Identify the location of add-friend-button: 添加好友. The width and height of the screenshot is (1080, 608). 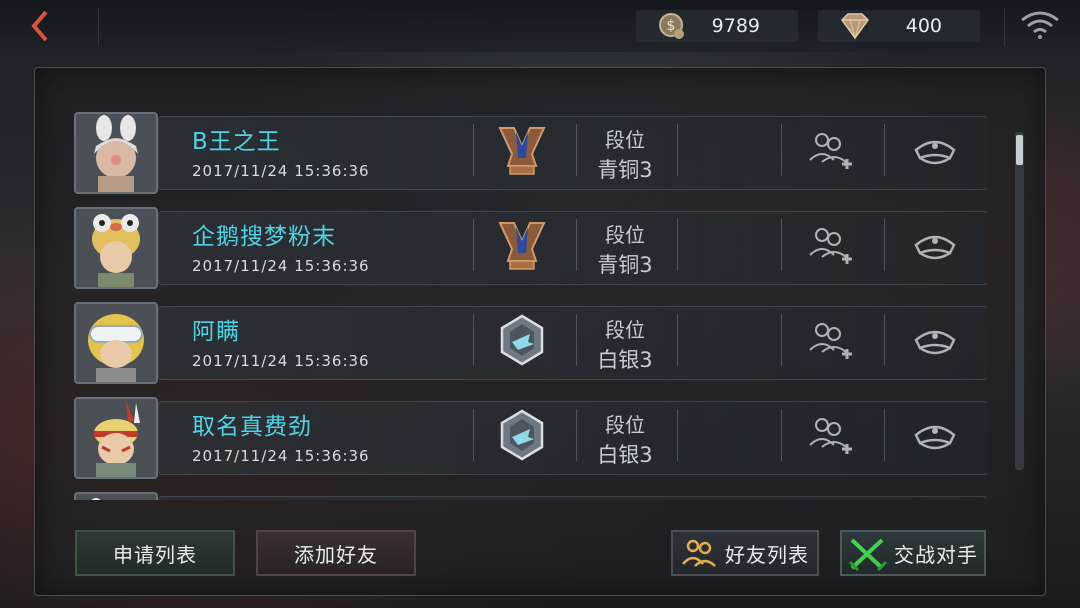
(336, 553).